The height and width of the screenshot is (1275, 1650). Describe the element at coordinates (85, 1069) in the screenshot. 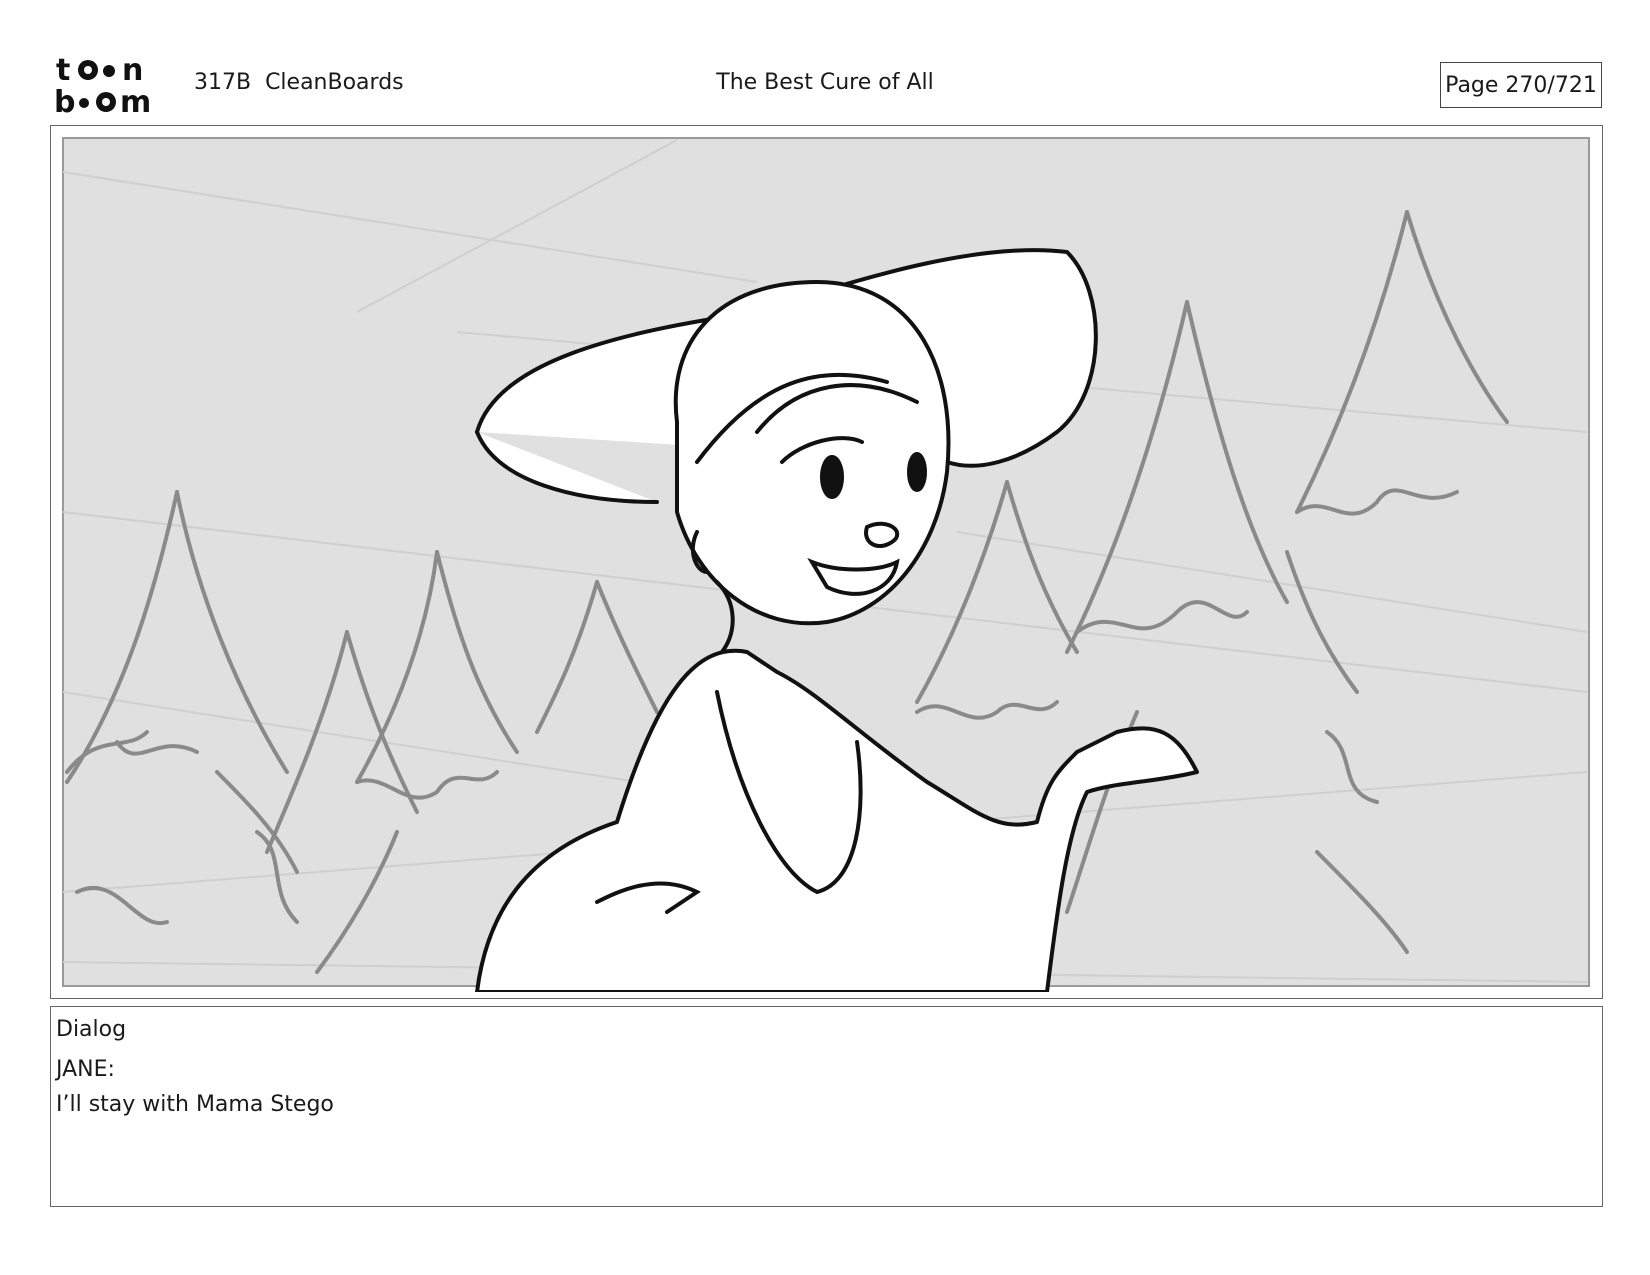

I see `dialog-speaker: JANE:` at that location.